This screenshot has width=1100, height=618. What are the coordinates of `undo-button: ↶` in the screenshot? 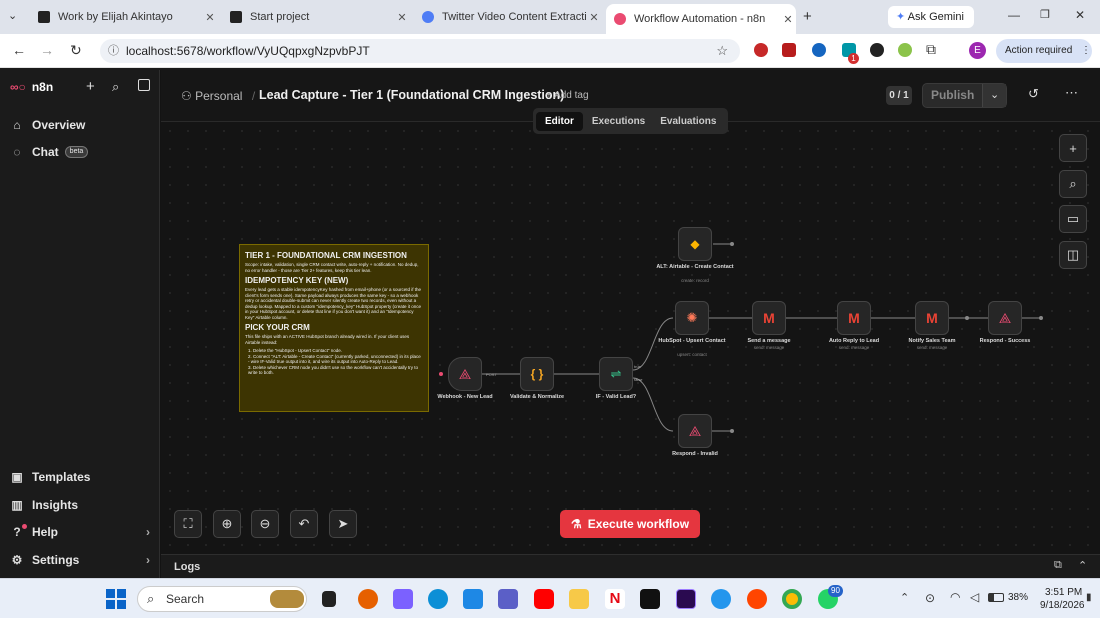 It's located at (304, 524).